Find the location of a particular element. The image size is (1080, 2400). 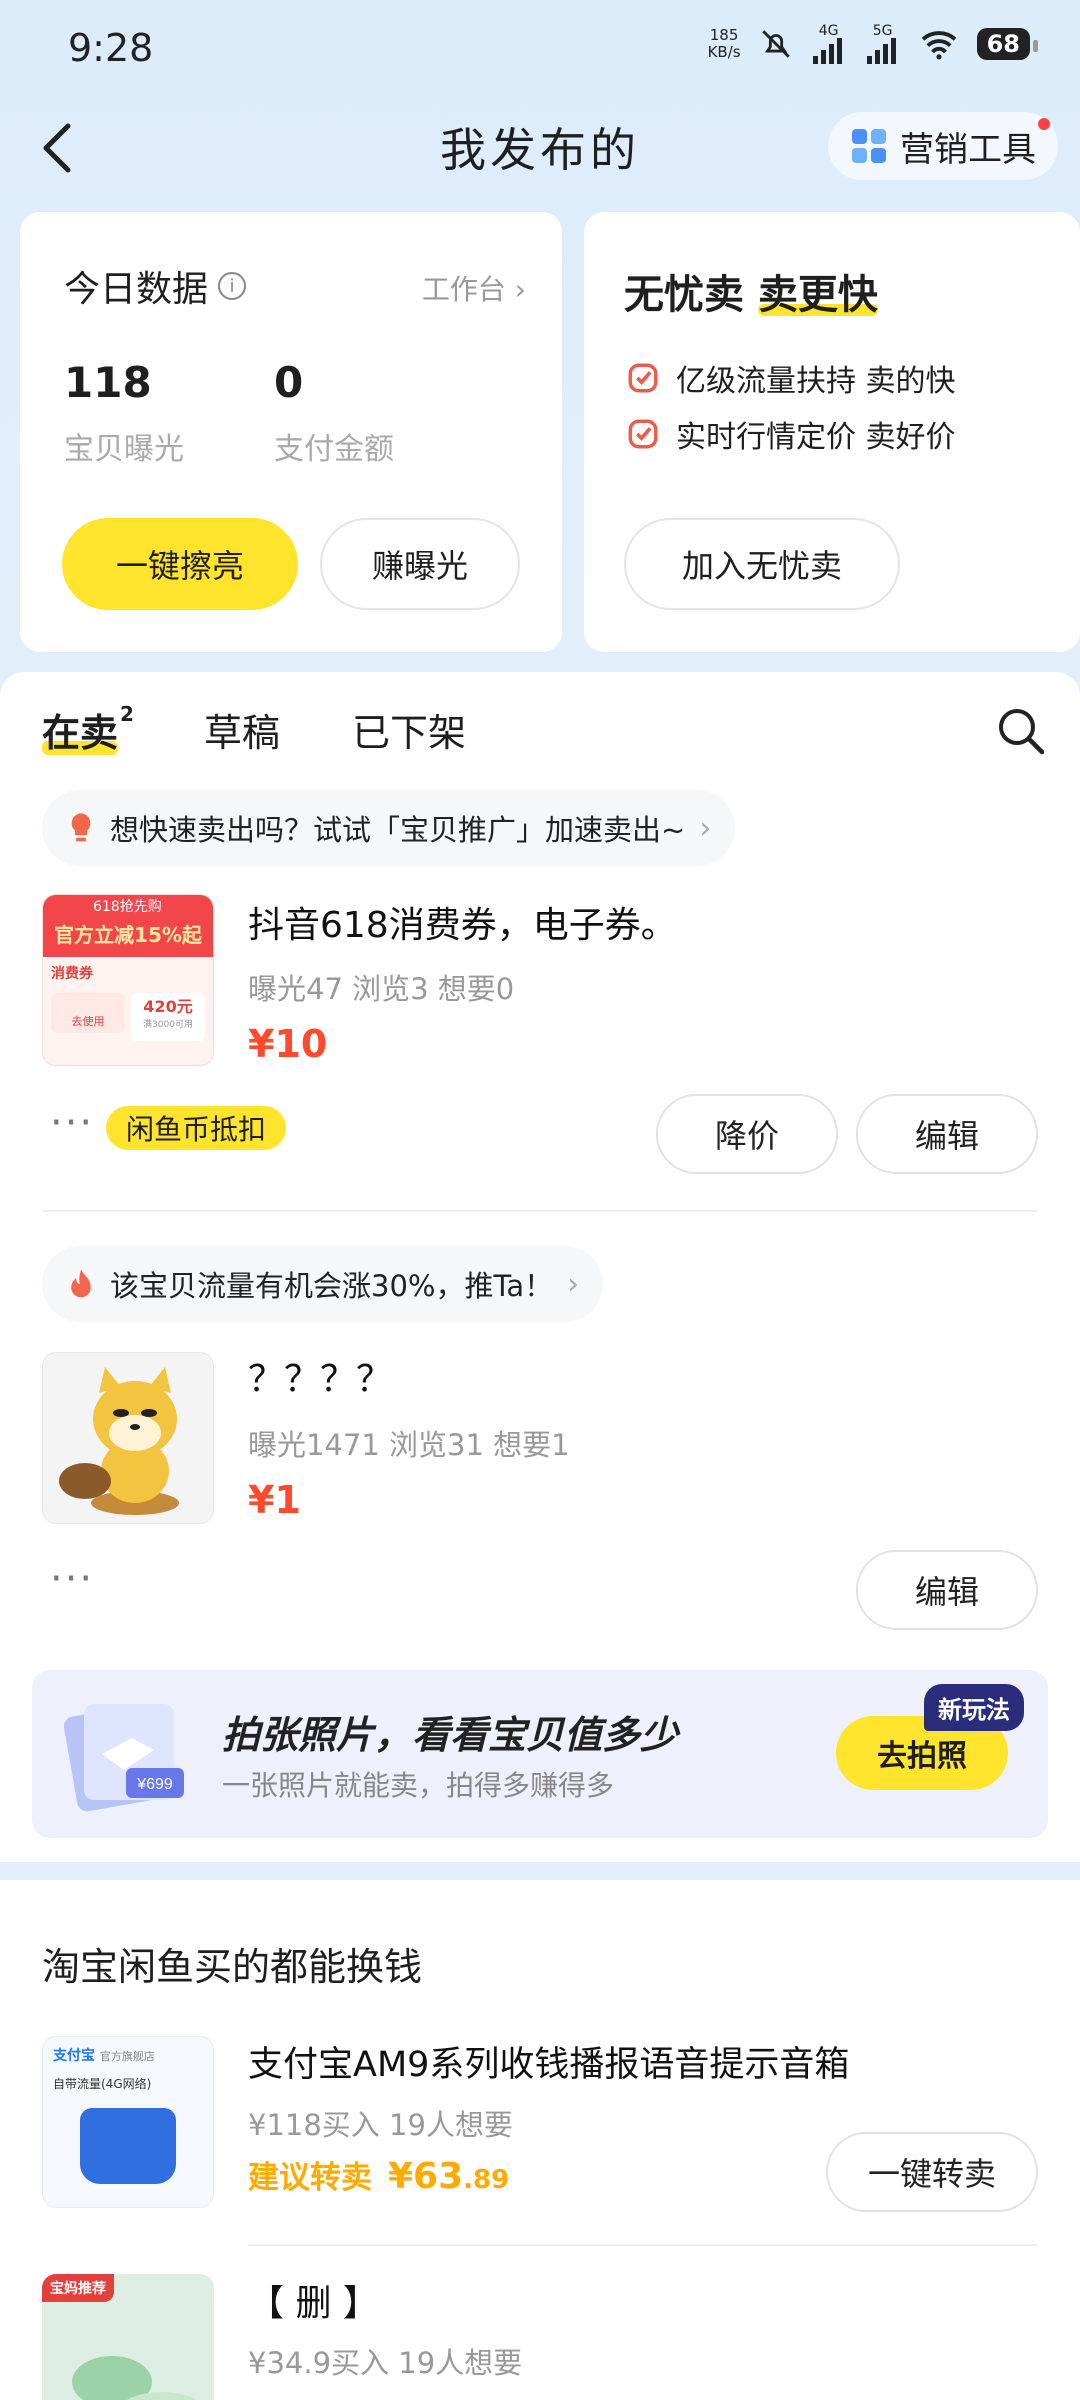

item-title: ？？？？ is located at coordinates (320, 1376).